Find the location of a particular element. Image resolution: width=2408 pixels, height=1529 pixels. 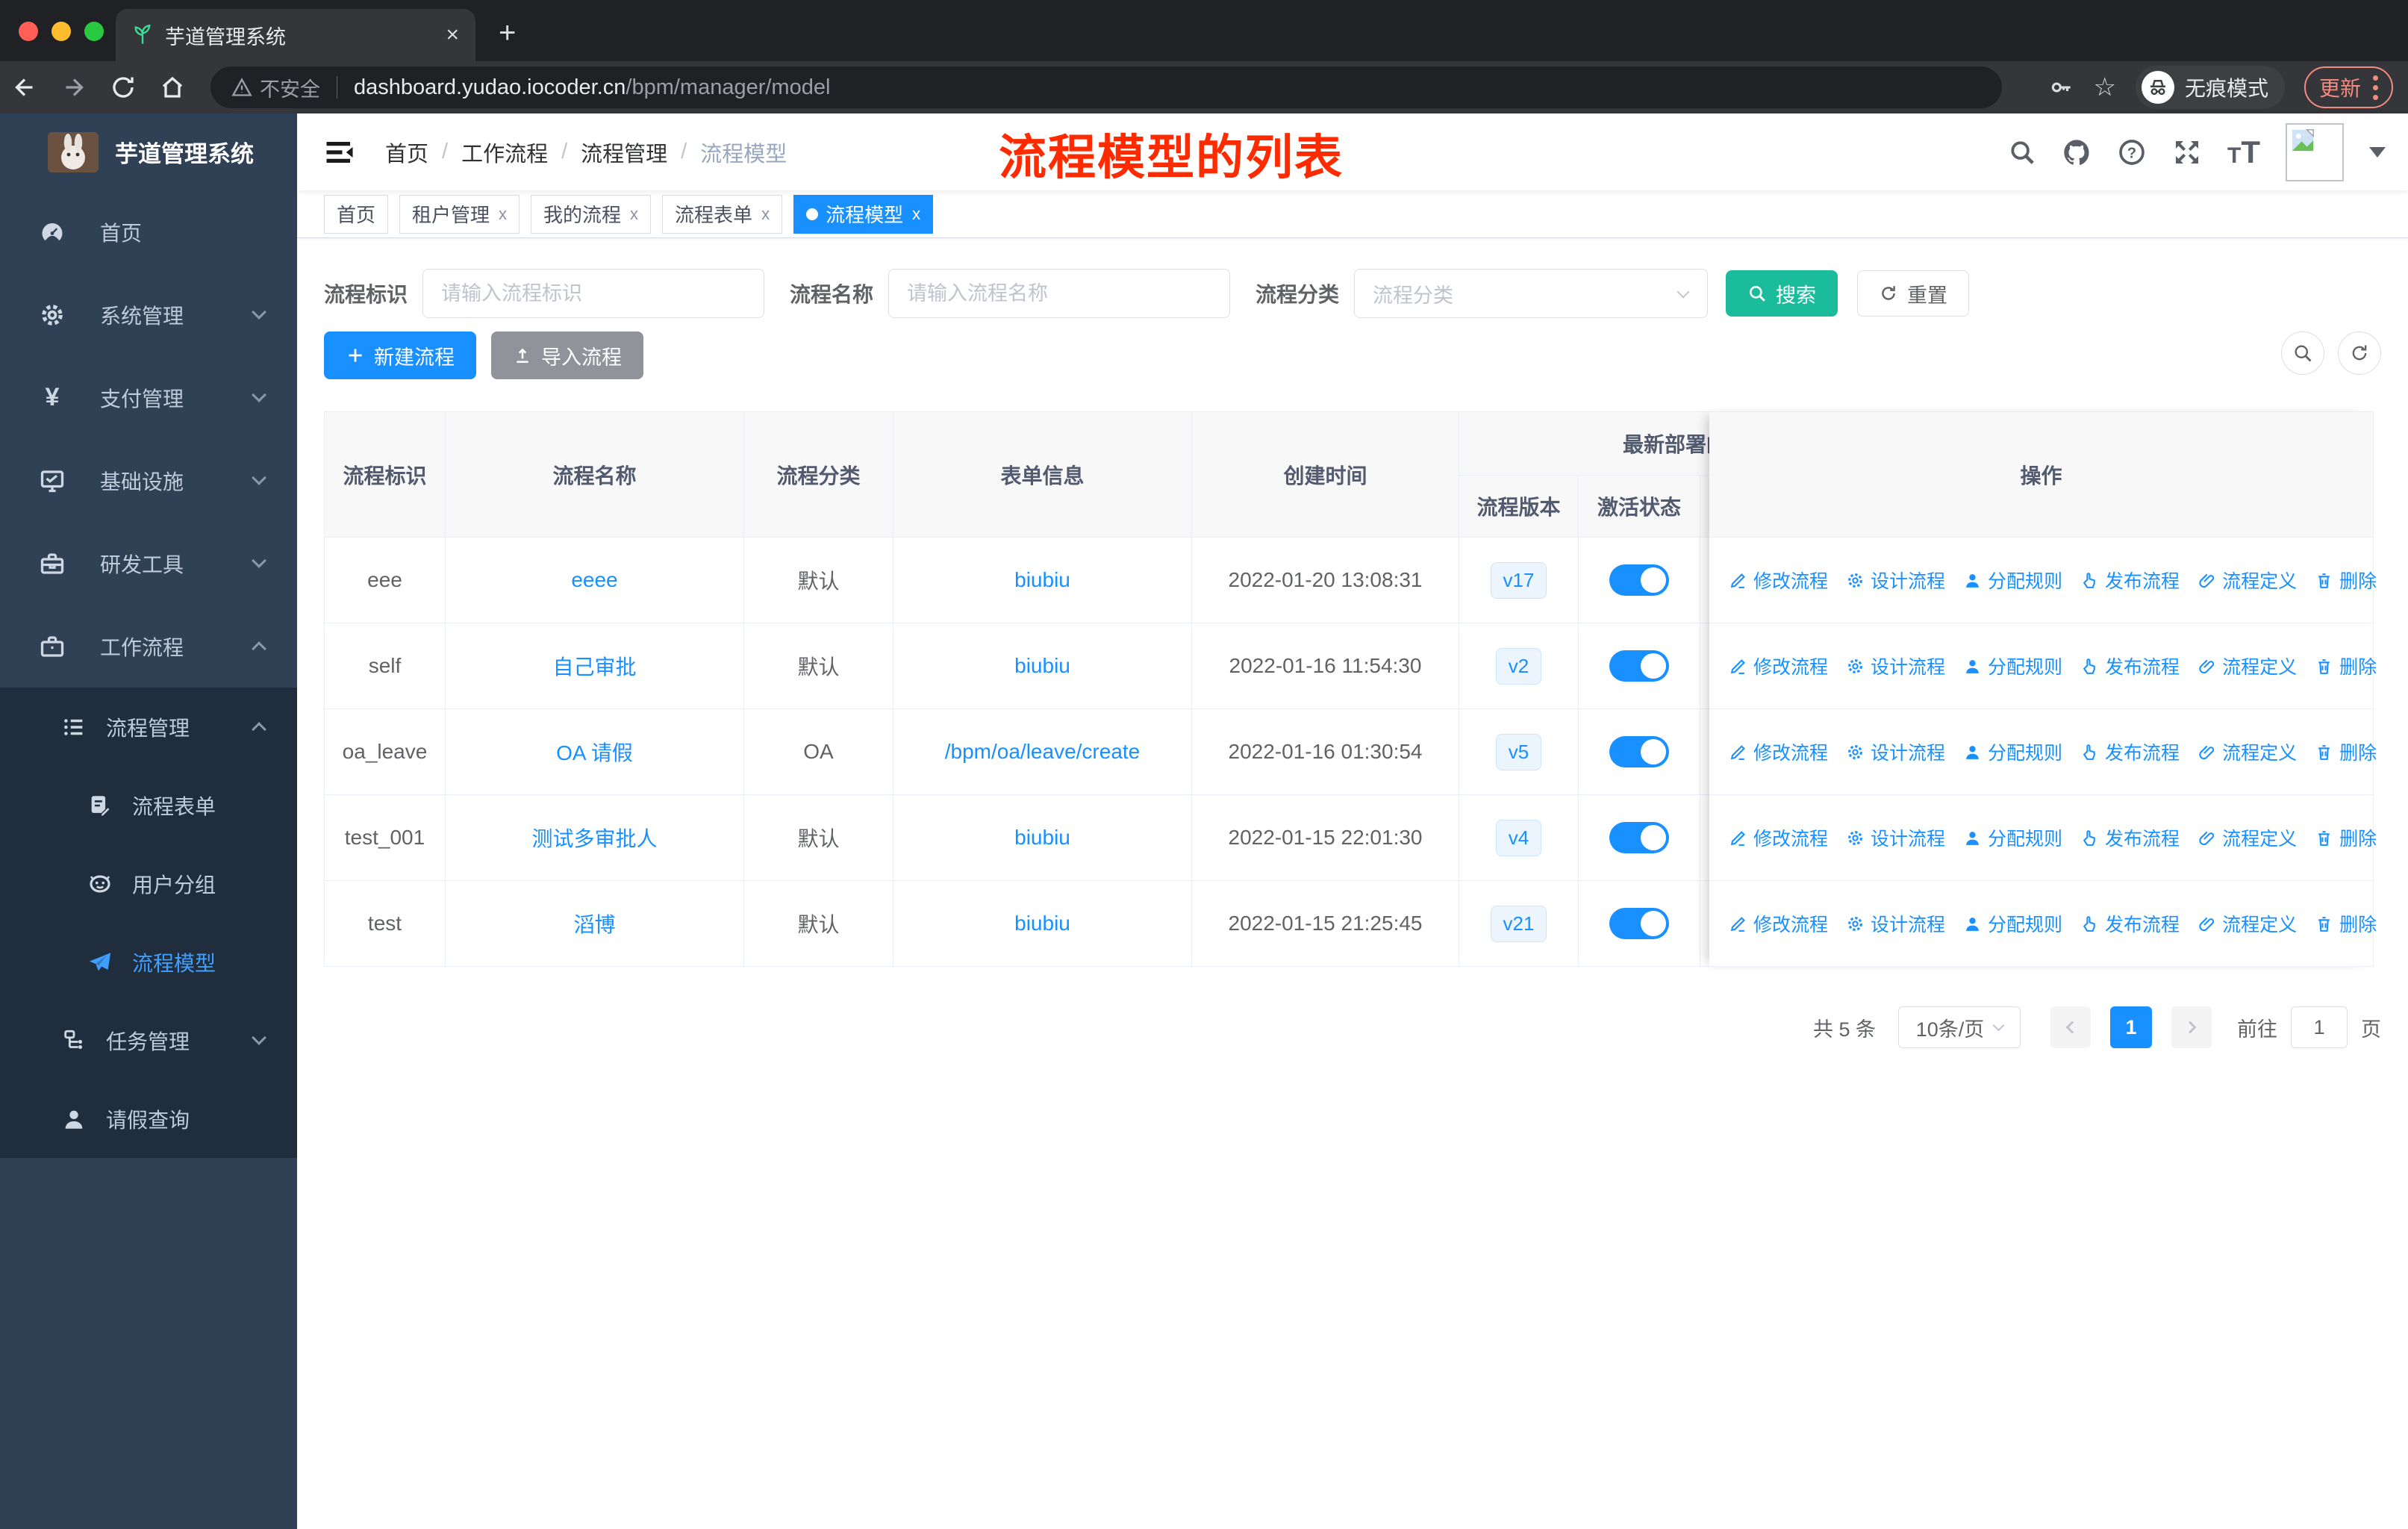

forward-icon is located at coordinates (74, 87).